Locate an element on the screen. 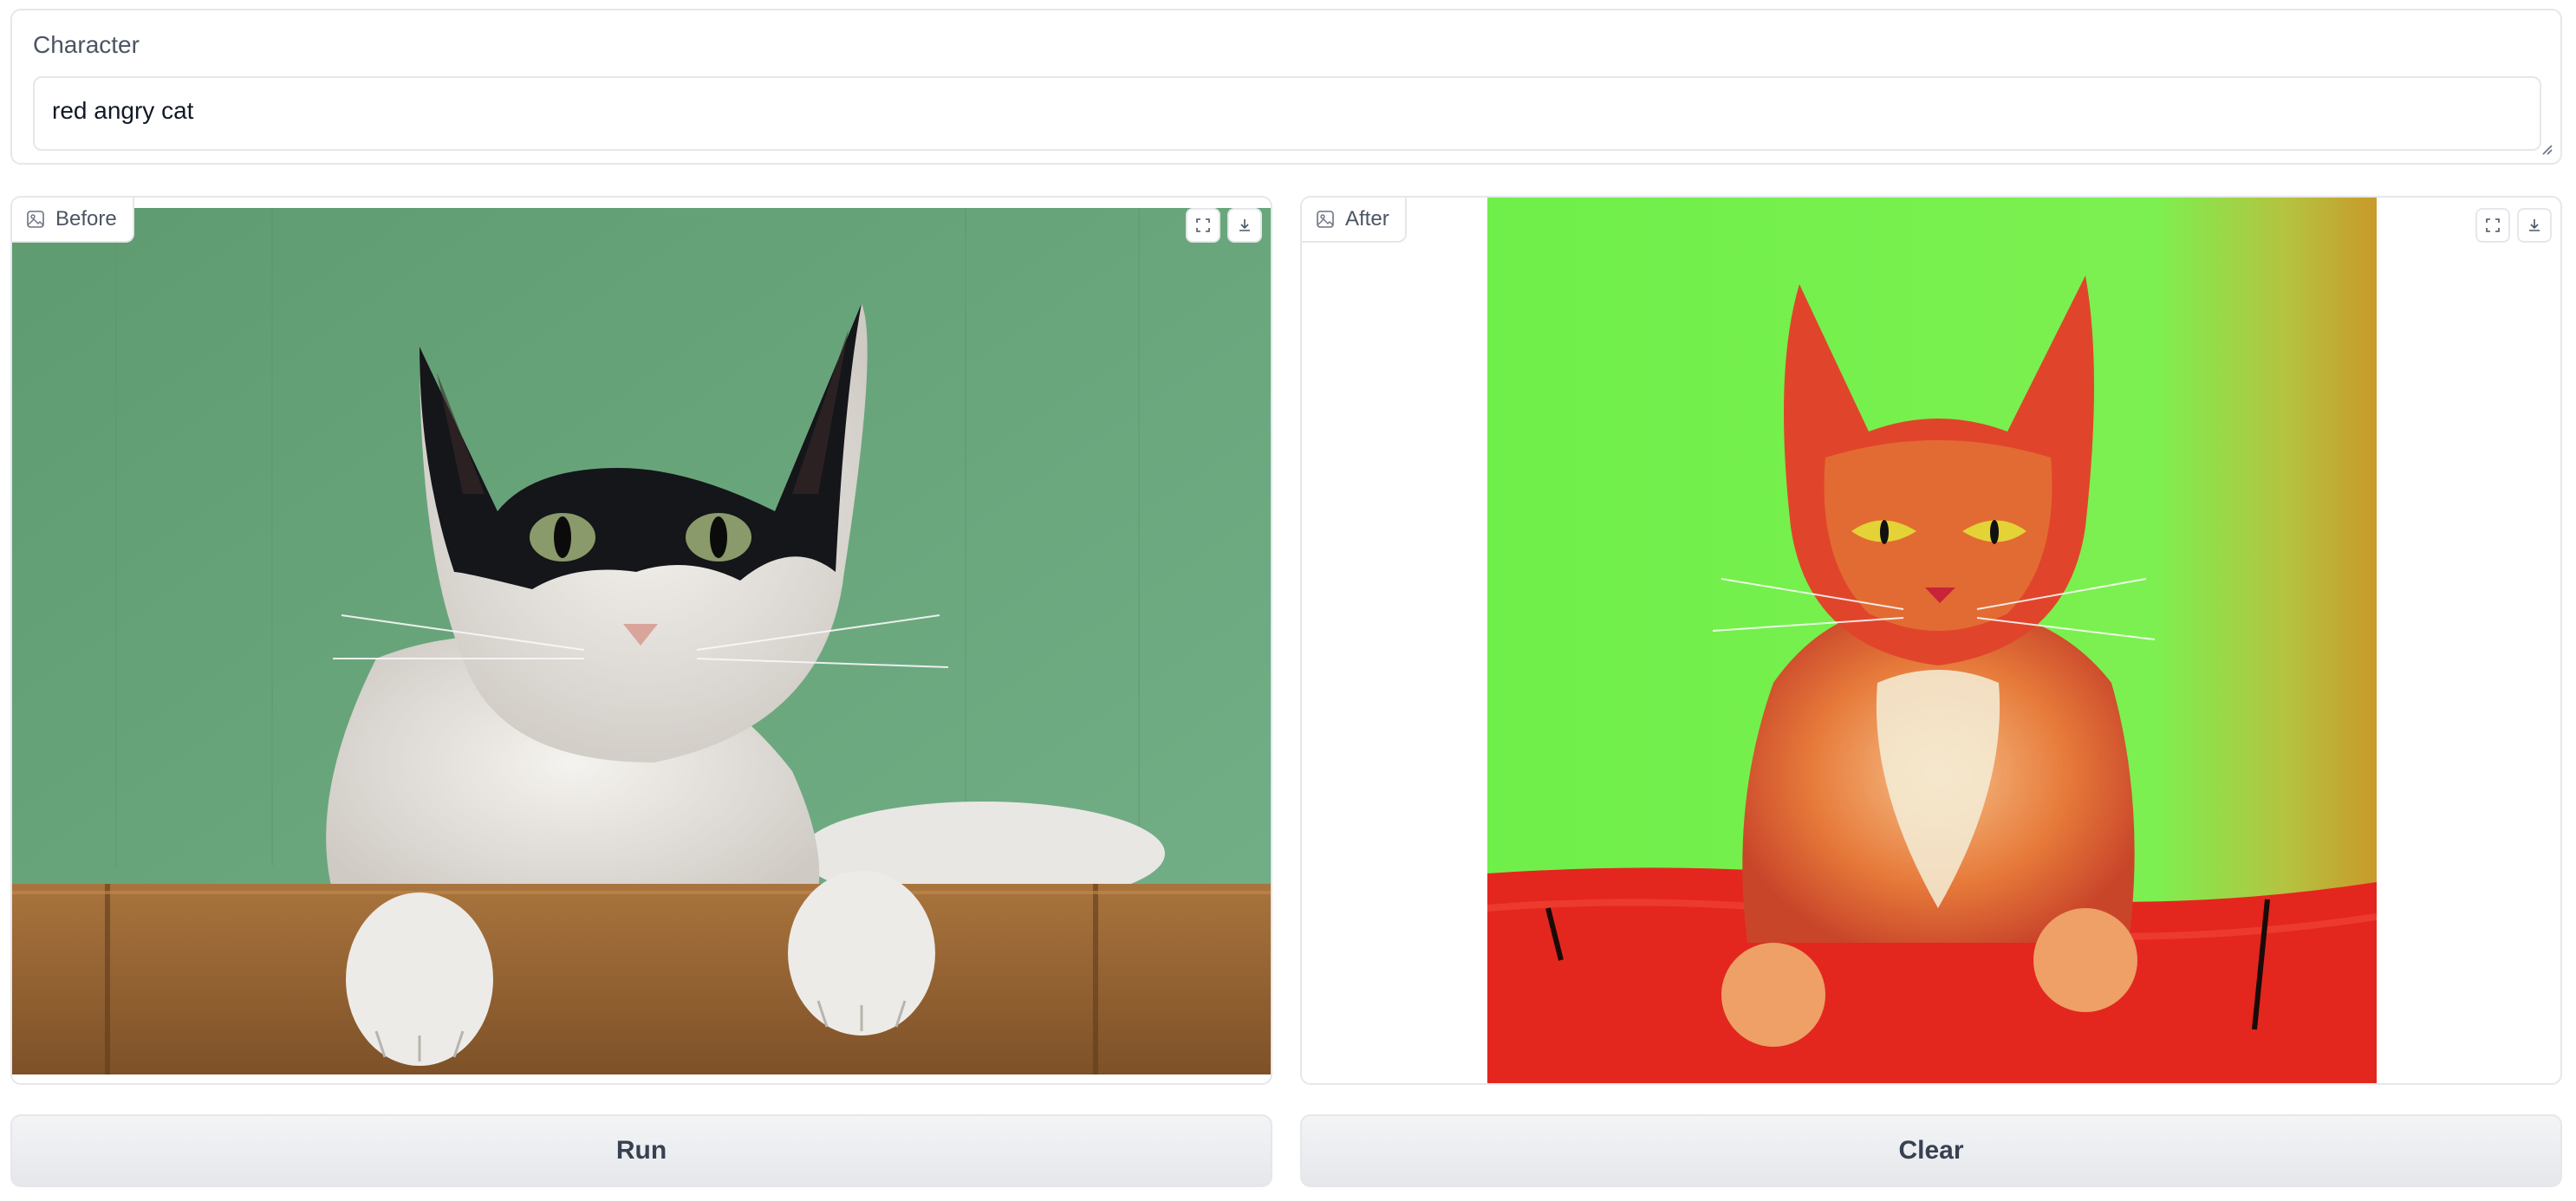 Image resolution: width=2576 pixels, height=1201 pixels. after-label: After is located at coordinates (1367, 218).